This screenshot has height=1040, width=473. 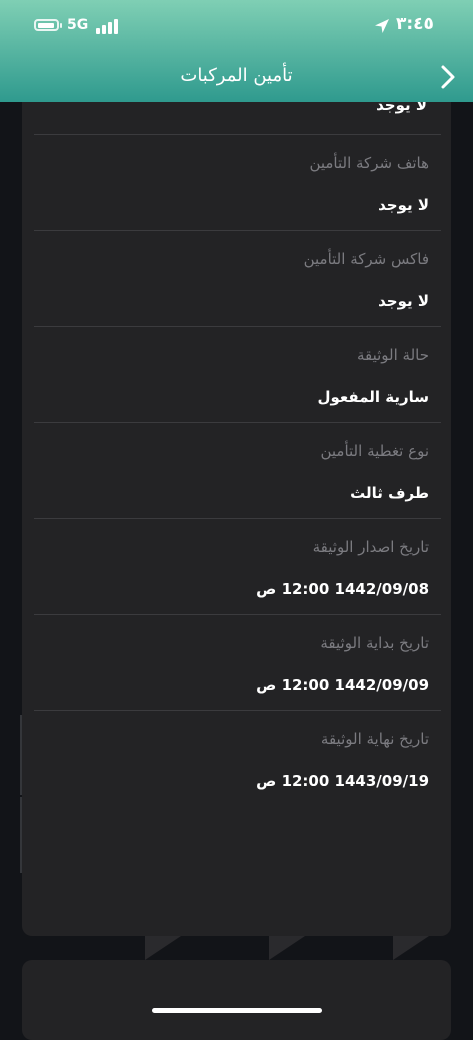 What do you see at coordinates (237, 189) in the screenshot?
I see `detail-row-insurer-phone: هاتف شركة التأمين لا يوجد` at bounding box center [237, 189].